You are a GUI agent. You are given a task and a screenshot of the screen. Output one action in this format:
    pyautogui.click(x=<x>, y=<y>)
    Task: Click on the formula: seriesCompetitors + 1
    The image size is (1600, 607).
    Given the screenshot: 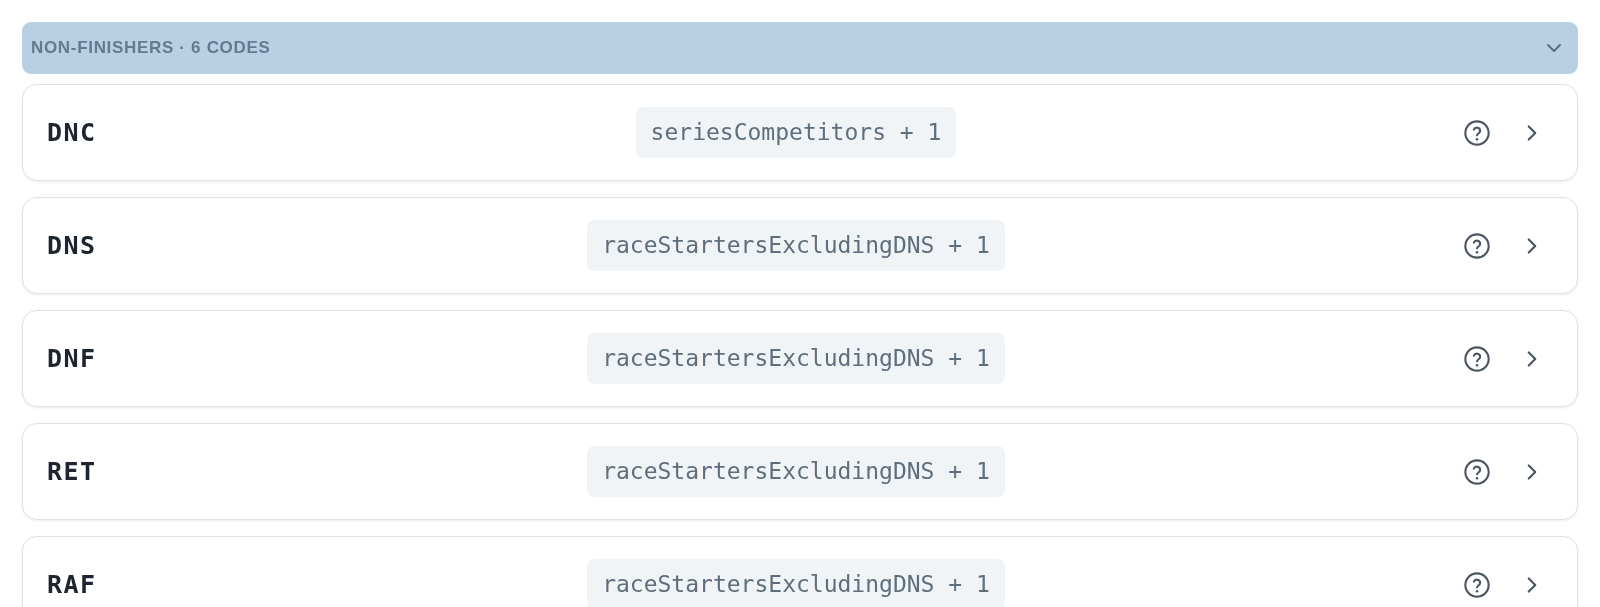 What is the action you would take?
    pyautogui.click(x=796, y=132)
    